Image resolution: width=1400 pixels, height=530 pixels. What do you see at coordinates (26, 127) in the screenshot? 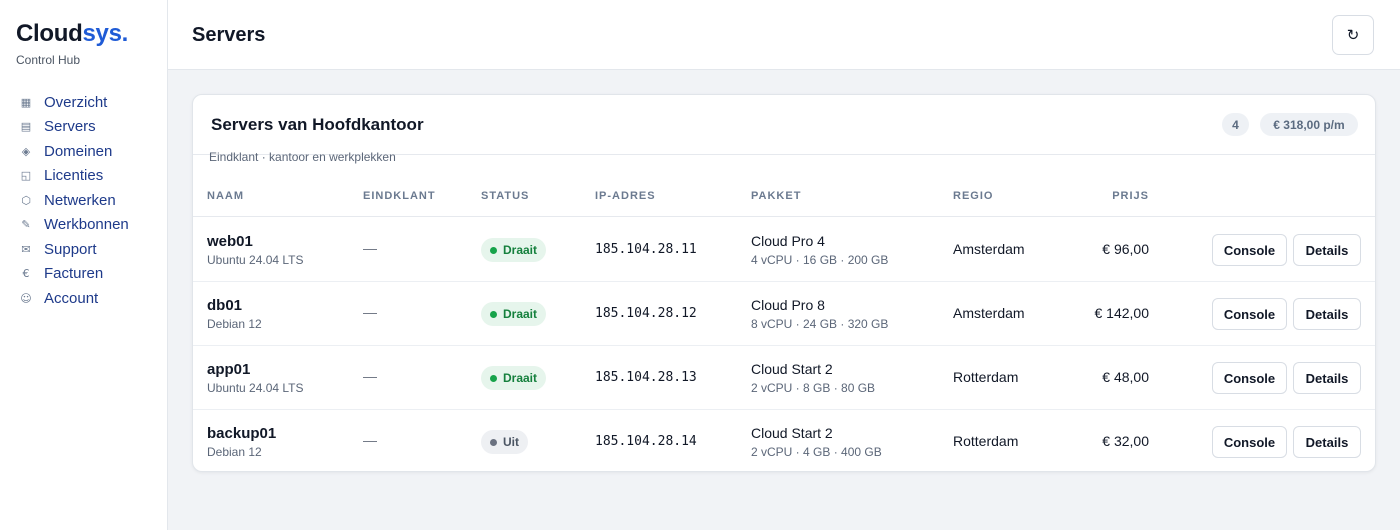
I see `server-icon: ▤` at bounding box center [26, 127].